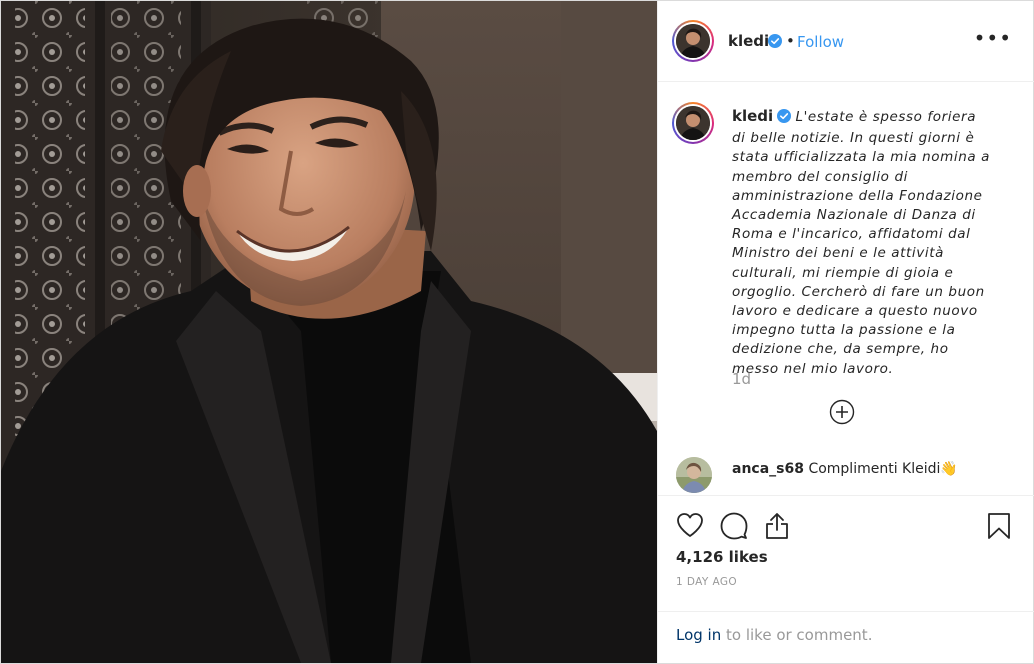 The height and width of the screenshot is (664, 1034). I want to click on author-avatar, so click(693, 41).